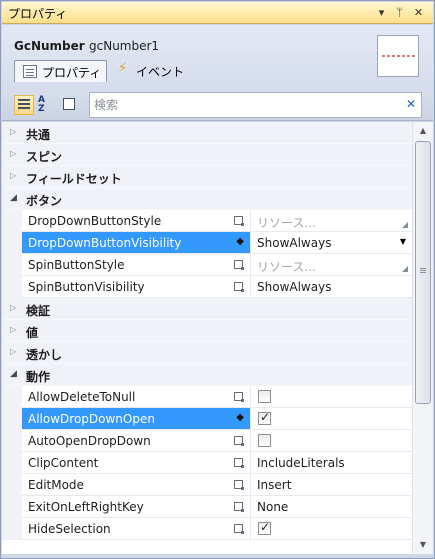 Image resolution: width=435 pixels, height=559 pixels. Describe the element at coordinates (82, 397) in the screenshot. I see `property-name: AllowDeleteToNull` at that location.